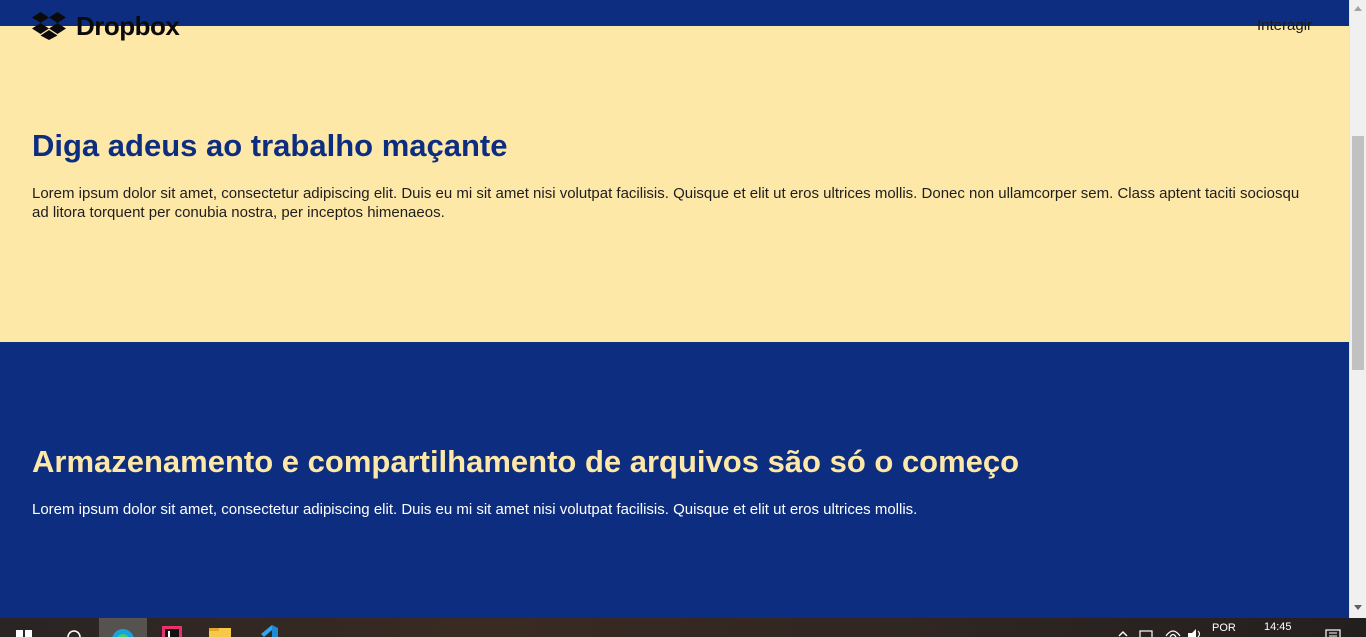 This screenshot has width=1366, height=637. I want to click on tray-volume-icon, so click(1195, 630).